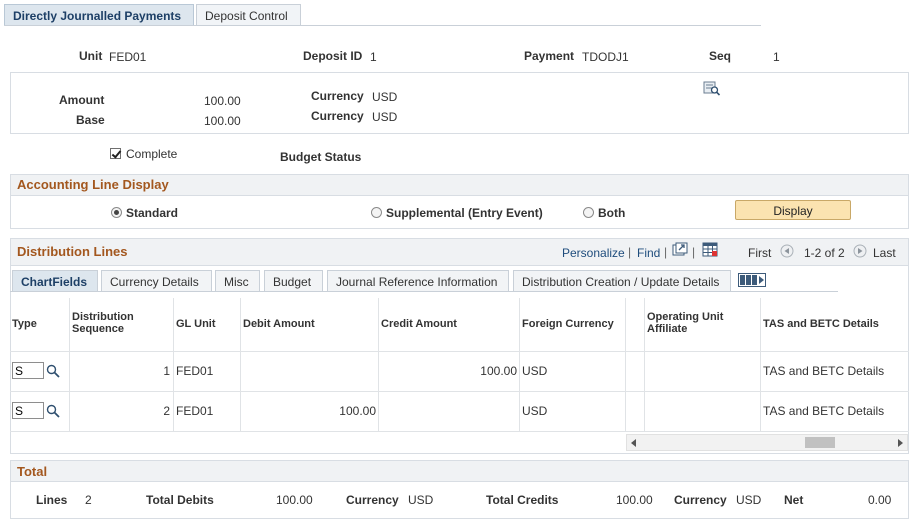  I want to click on row-range: 1-2 of 2, so click(824, 253).